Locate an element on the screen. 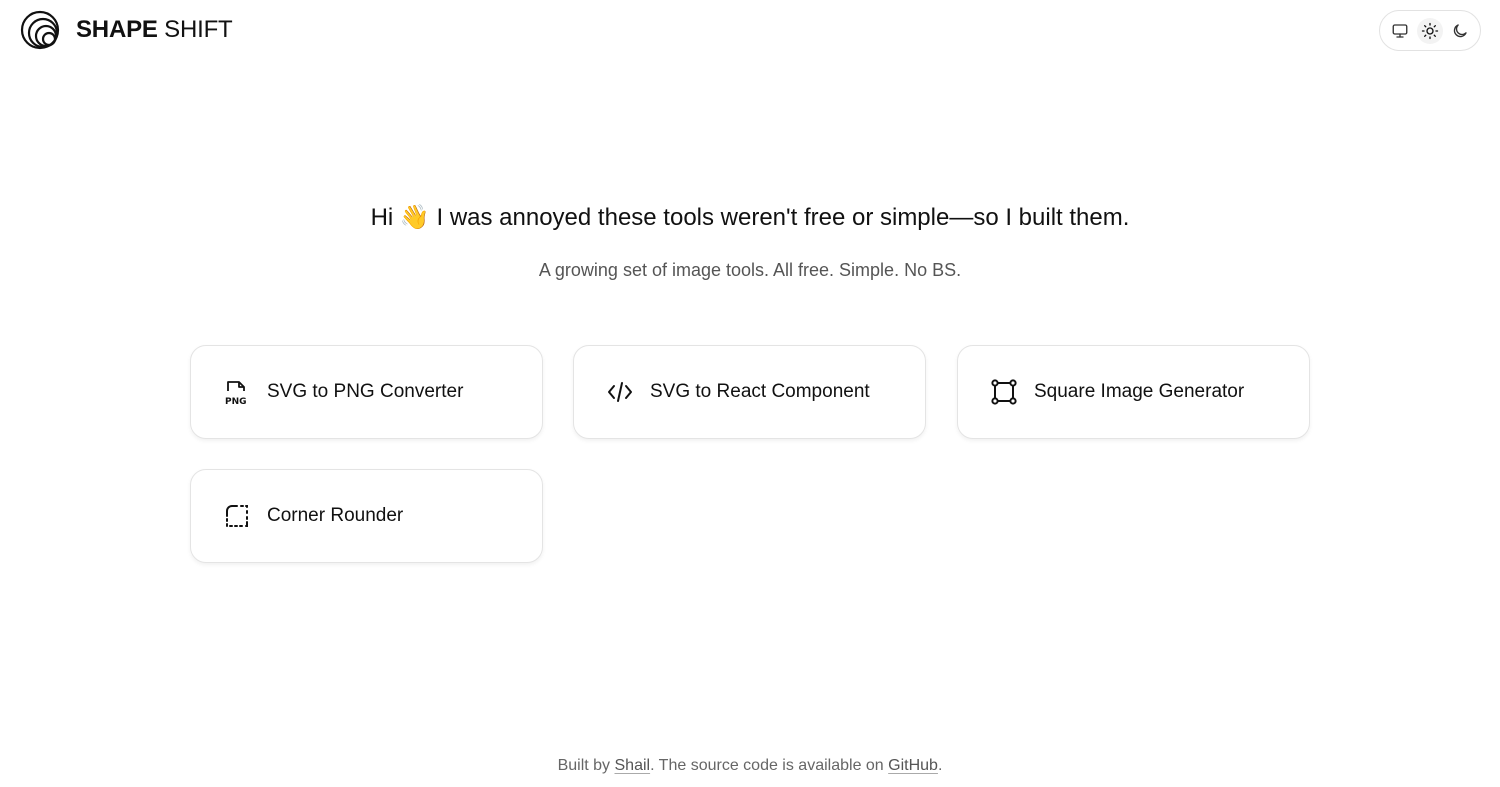  hero-greeting: Hi is located at coordinates (382, 217).